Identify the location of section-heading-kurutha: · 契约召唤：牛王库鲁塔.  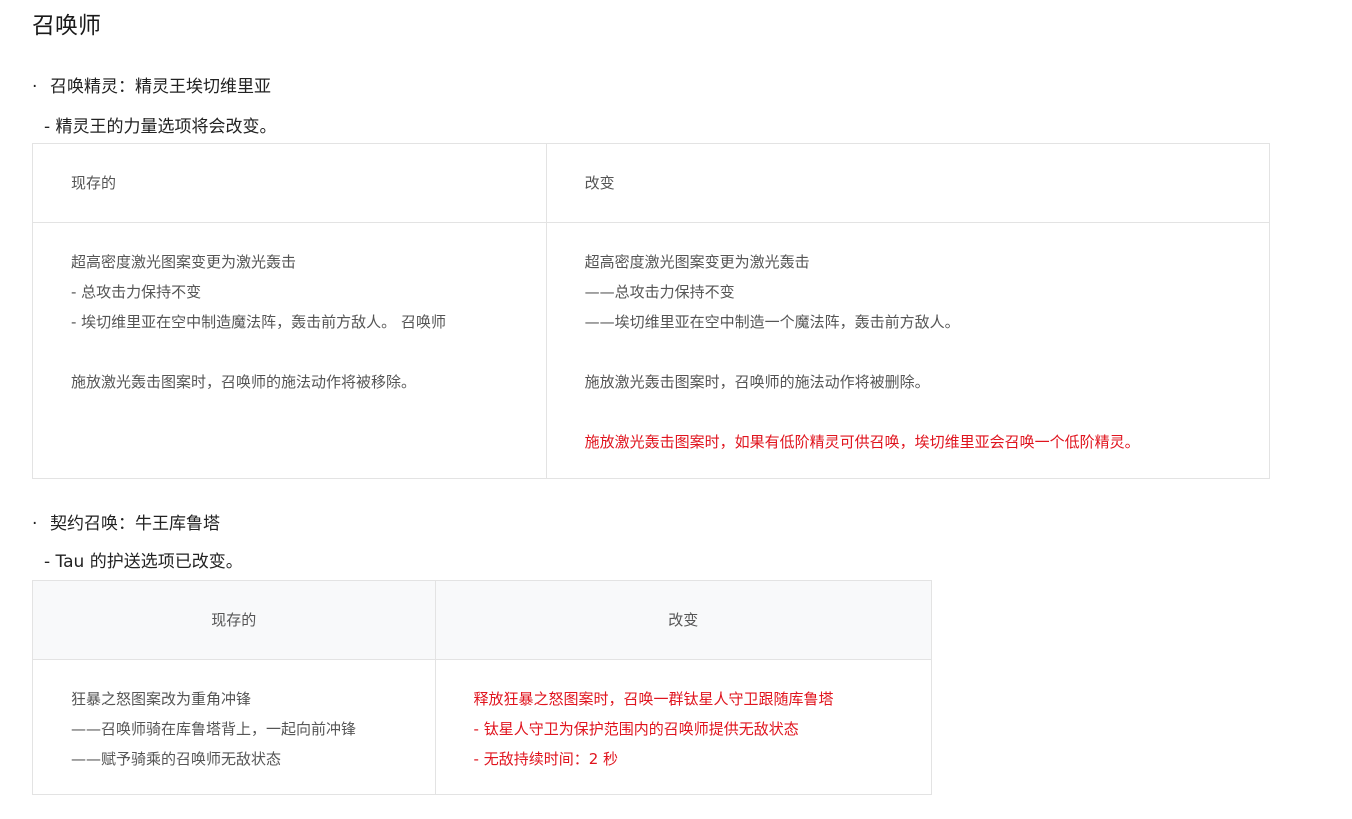
(126, 524).